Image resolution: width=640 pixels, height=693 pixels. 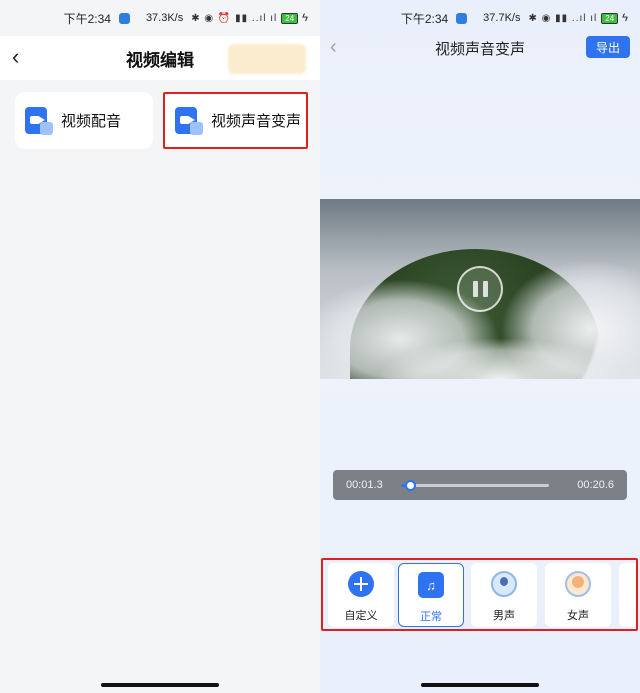 I want to click on top-bar: ‹ 视频编辑, so click(x=160, y=58).